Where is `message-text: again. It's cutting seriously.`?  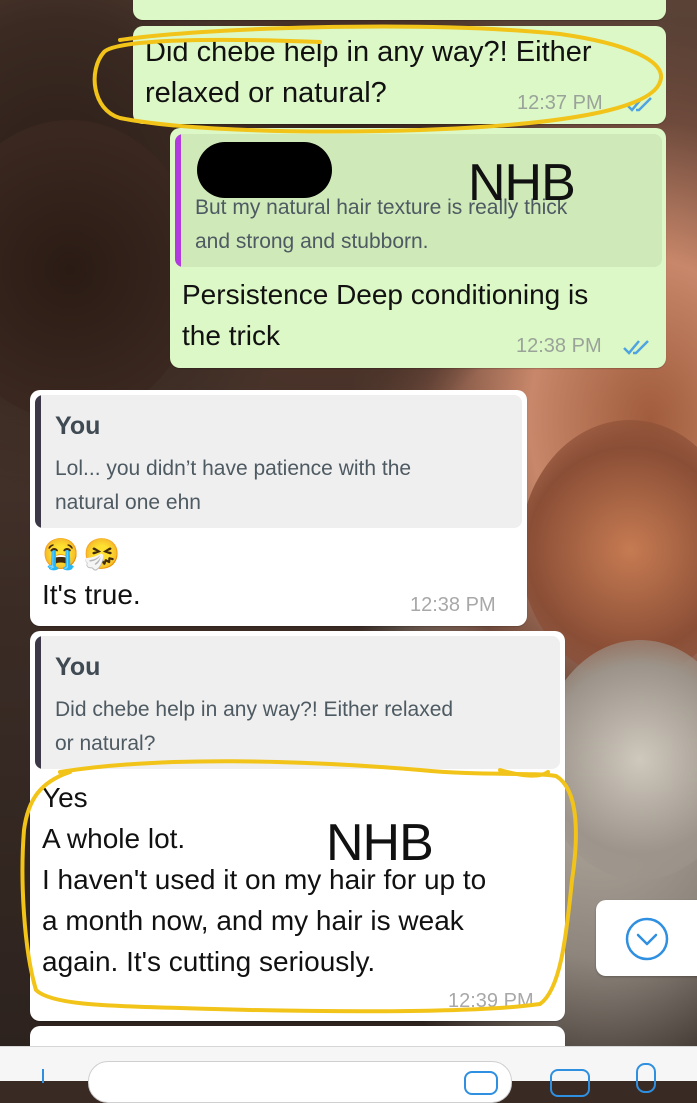
message-text: again. It's cutting seriously. is located at coordinates (209, 961).